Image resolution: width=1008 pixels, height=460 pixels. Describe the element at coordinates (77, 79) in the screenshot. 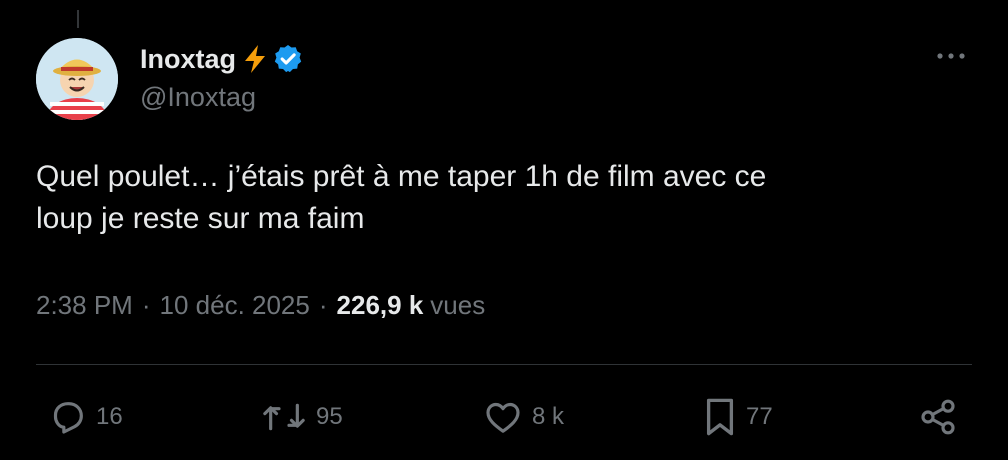

I see `avatar` at that location.